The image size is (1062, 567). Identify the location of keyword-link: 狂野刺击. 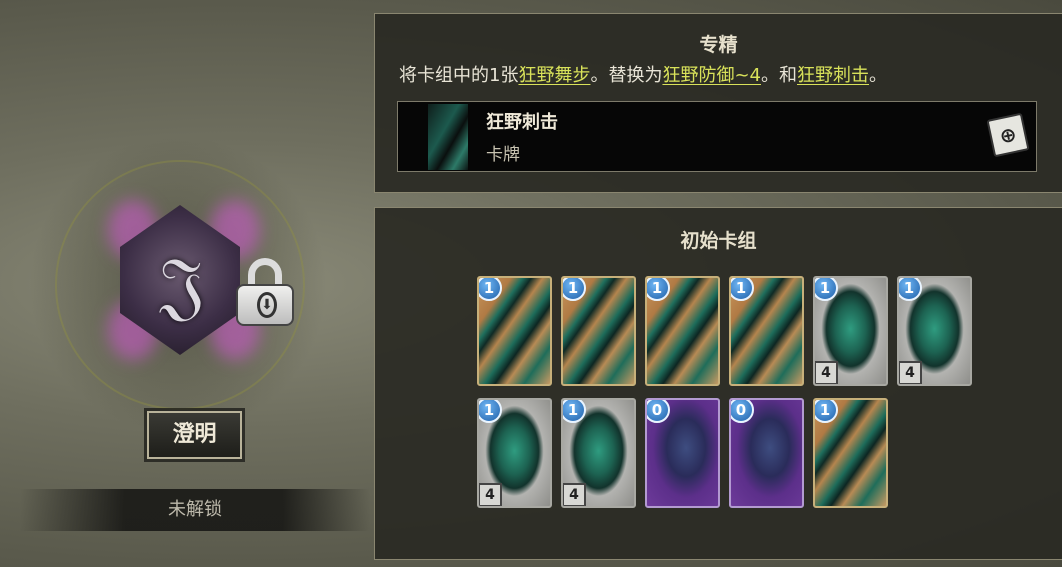
(833, 75).